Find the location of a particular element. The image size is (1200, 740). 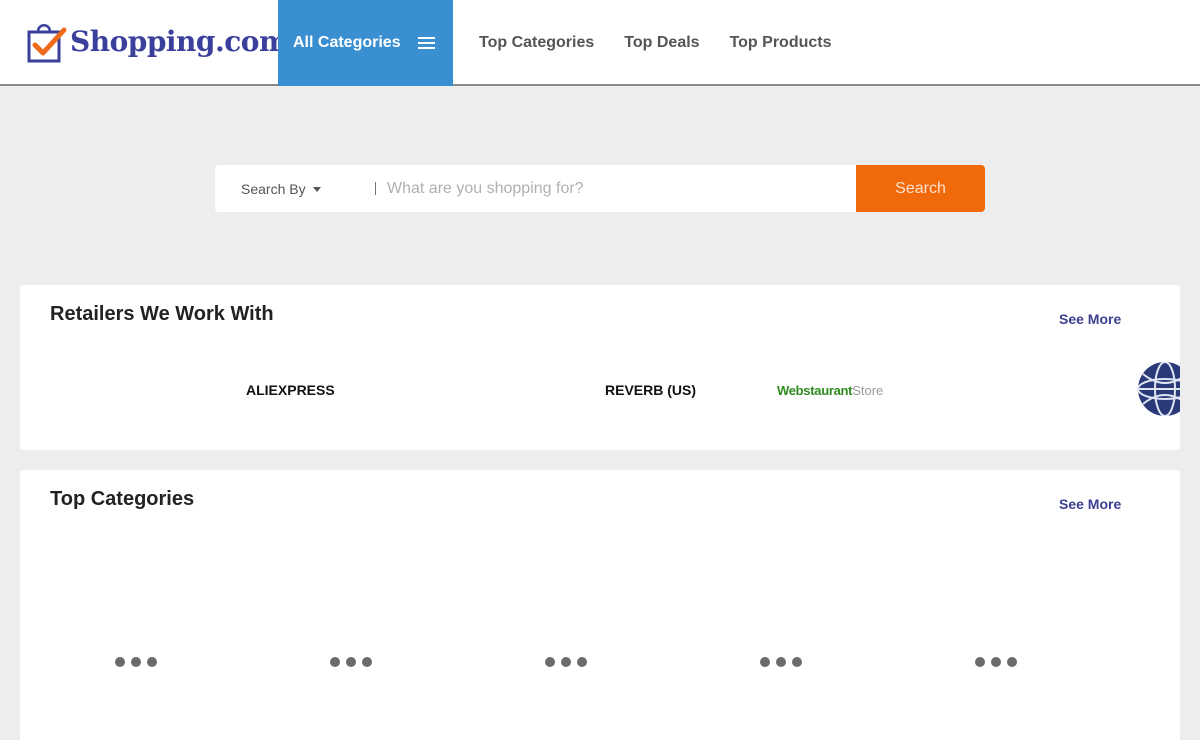

all-categories-label: All Categories is located at coordinates (347, 42).